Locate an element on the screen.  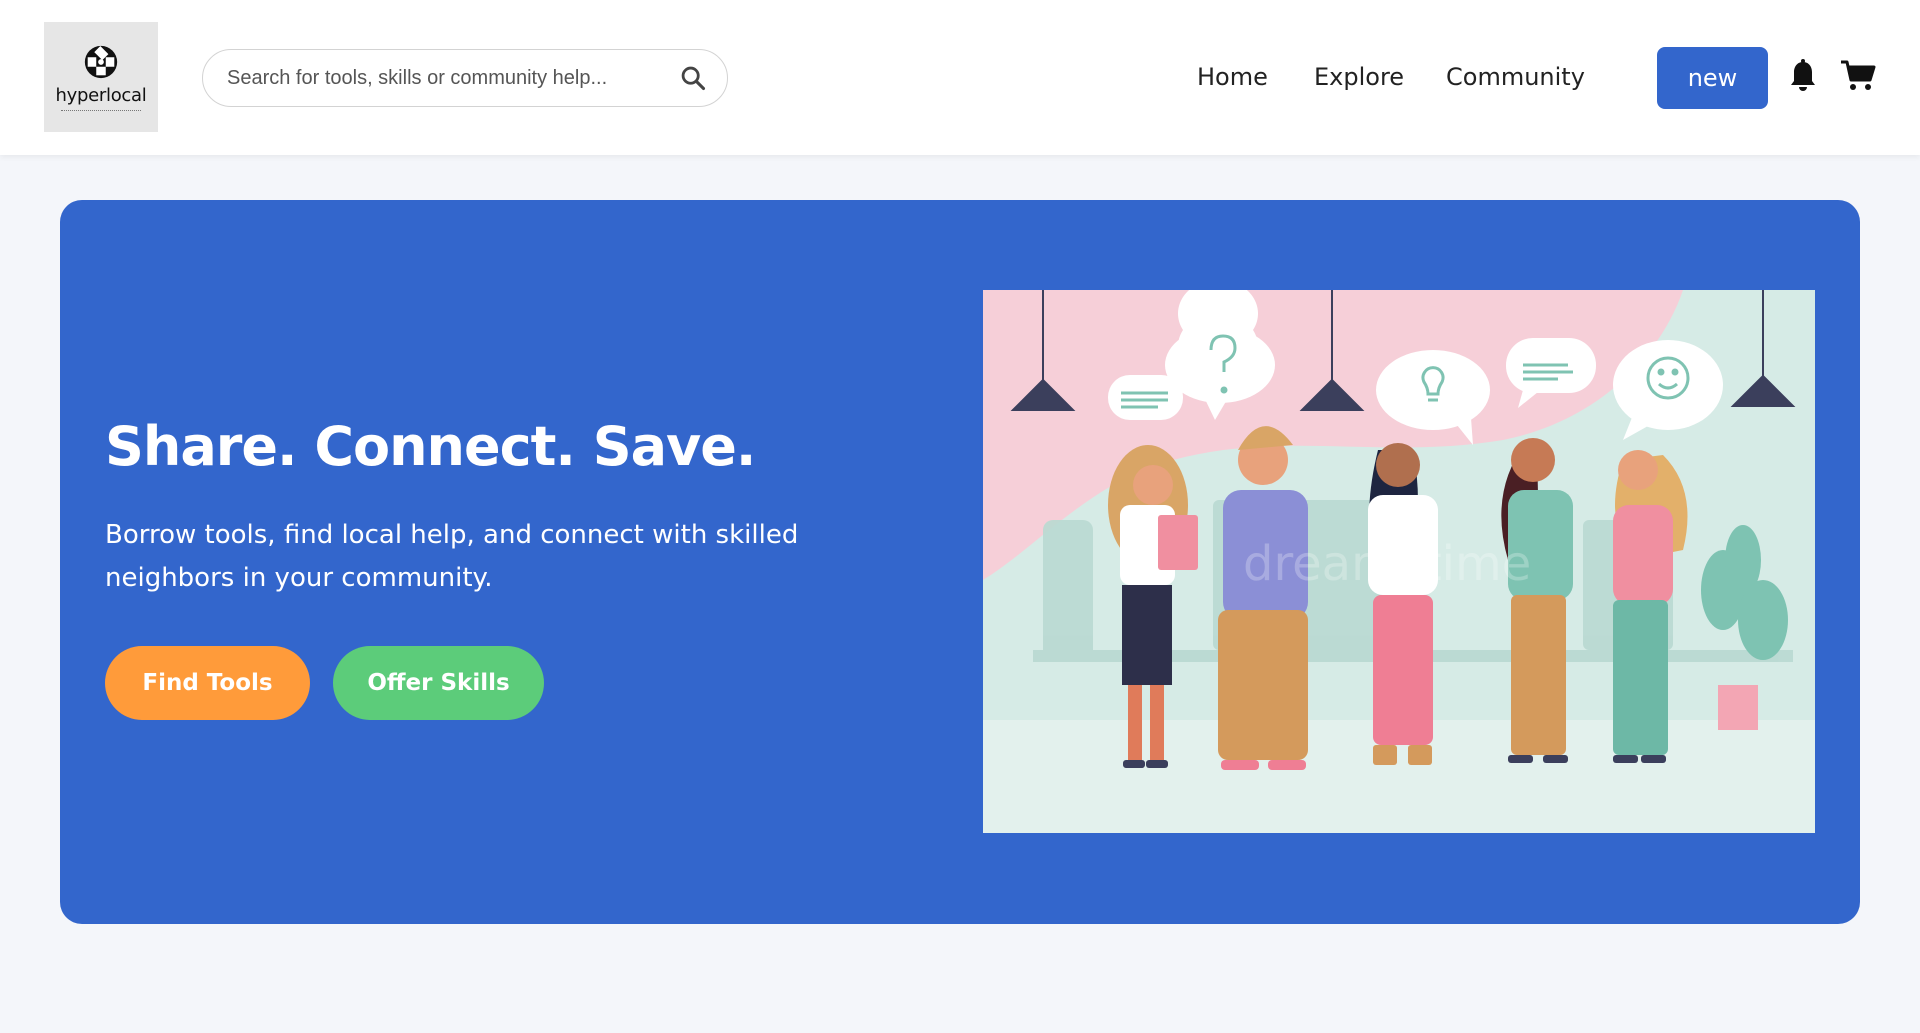
logo: hyperlocal is located at coordinates (101, 77).